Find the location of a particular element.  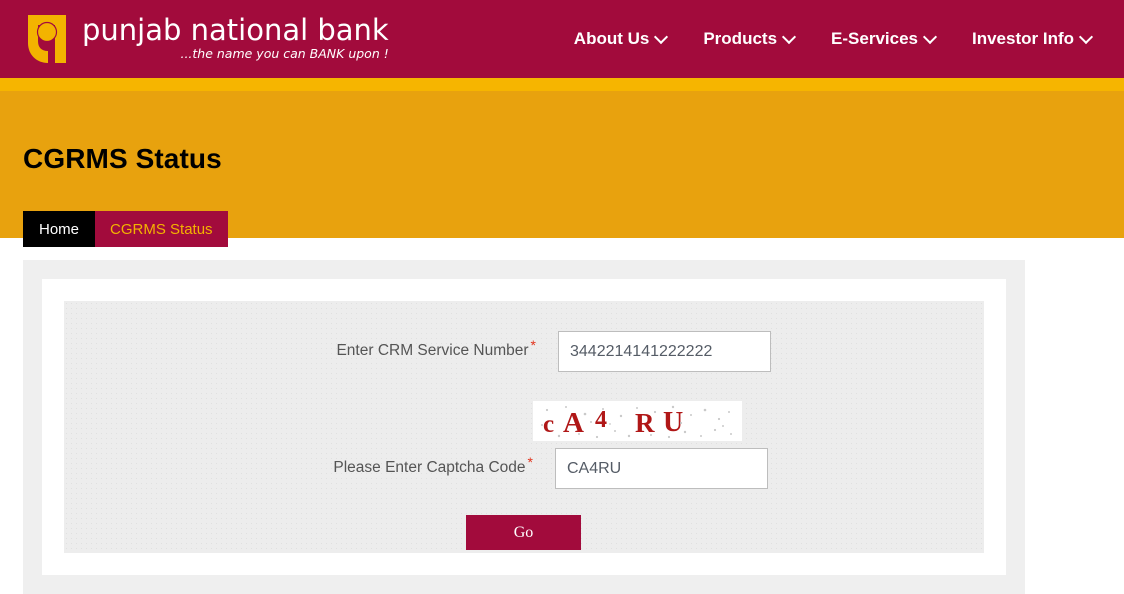

nav-item-label: Investor Info is located at coordinates (1022, 38).